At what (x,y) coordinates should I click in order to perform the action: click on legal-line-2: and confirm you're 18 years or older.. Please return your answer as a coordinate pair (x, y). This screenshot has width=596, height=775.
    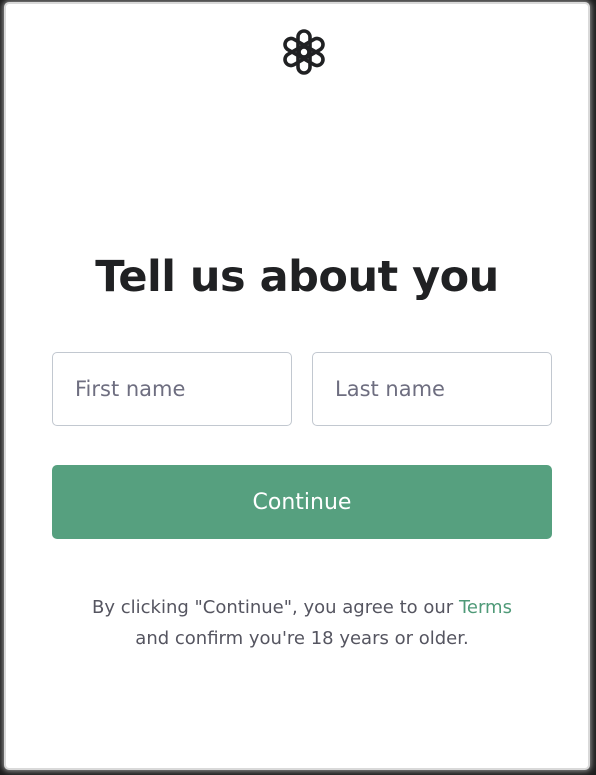
    Looking at the image, I should click on (302, 638).